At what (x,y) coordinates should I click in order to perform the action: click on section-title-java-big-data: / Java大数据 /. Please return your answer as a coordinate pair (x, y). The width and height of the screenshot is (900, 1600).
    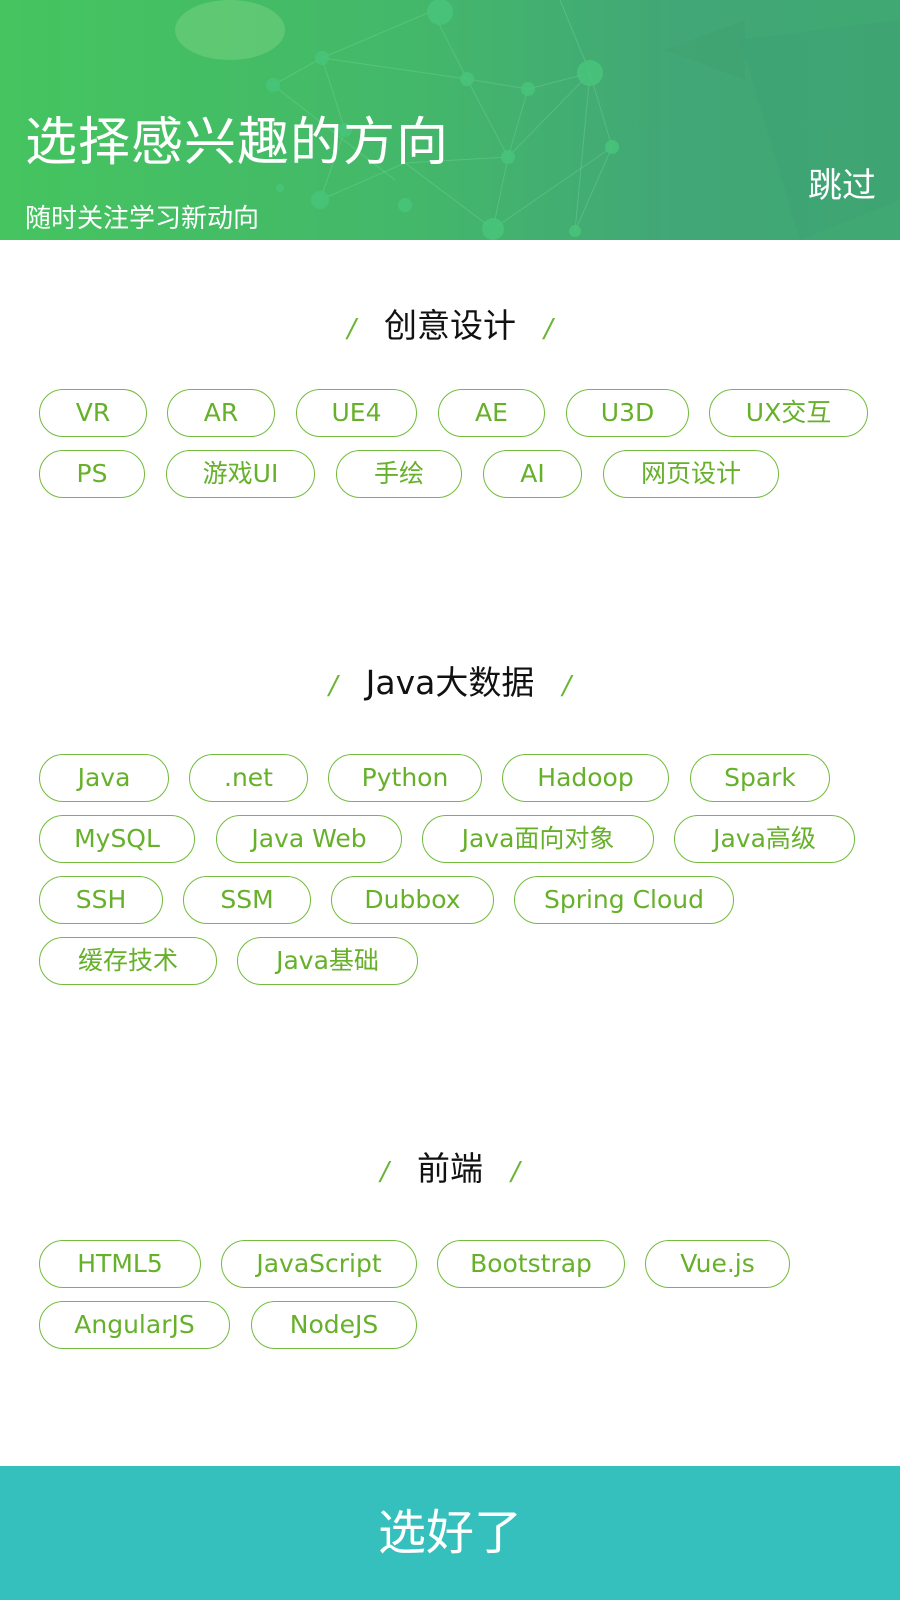
    Looking at the image, I should click on (450, 684).